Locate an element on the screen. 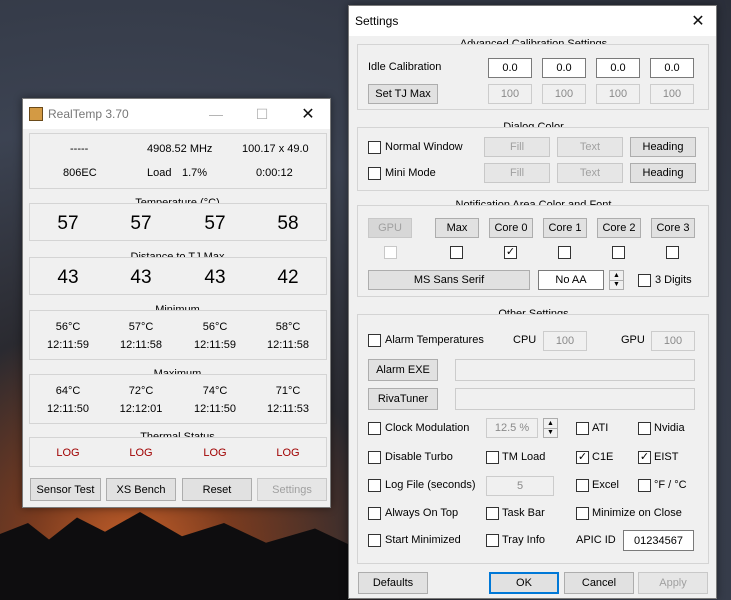 The height and width of the screenshot is (600, 731). eist-checkbox: ✓ is located at coordinates (644, 457).